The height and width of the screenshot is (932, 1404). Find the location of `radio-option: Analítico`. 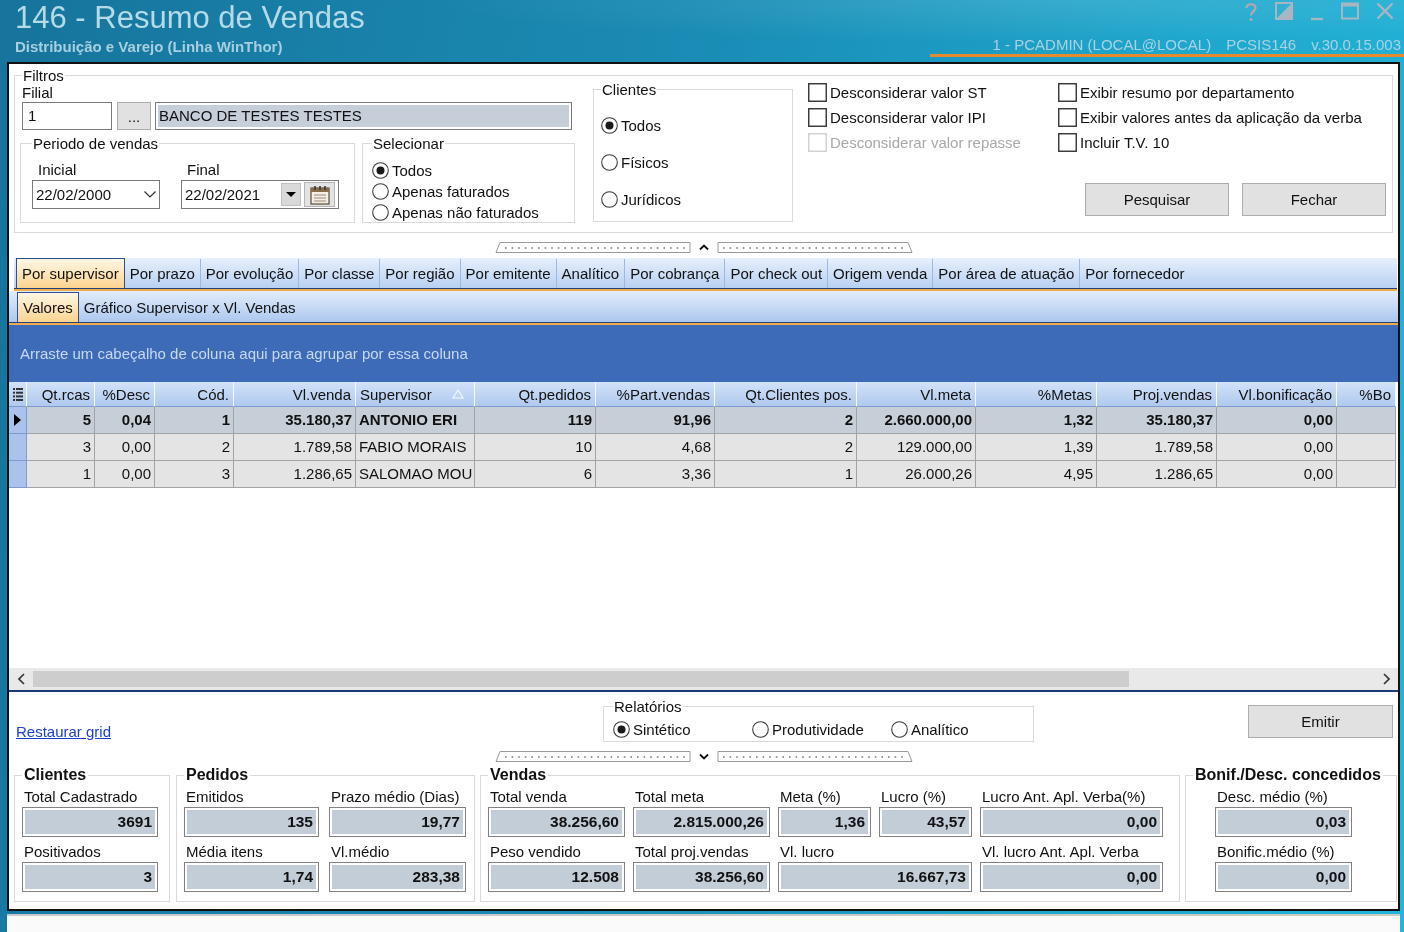

radio-option: Analítico is located at coordinates (960, 729).